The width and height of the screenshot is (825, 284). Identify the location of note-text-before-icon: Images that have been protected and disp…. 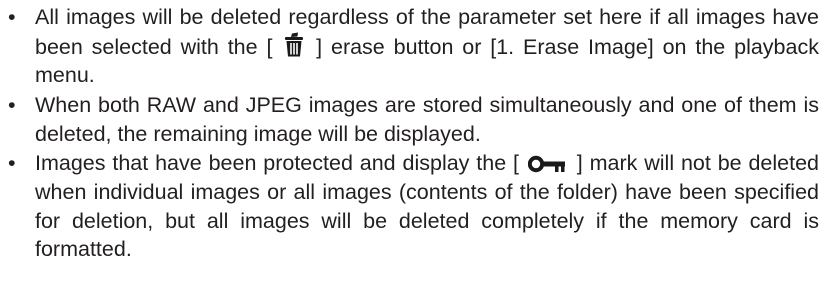
(277, 163).